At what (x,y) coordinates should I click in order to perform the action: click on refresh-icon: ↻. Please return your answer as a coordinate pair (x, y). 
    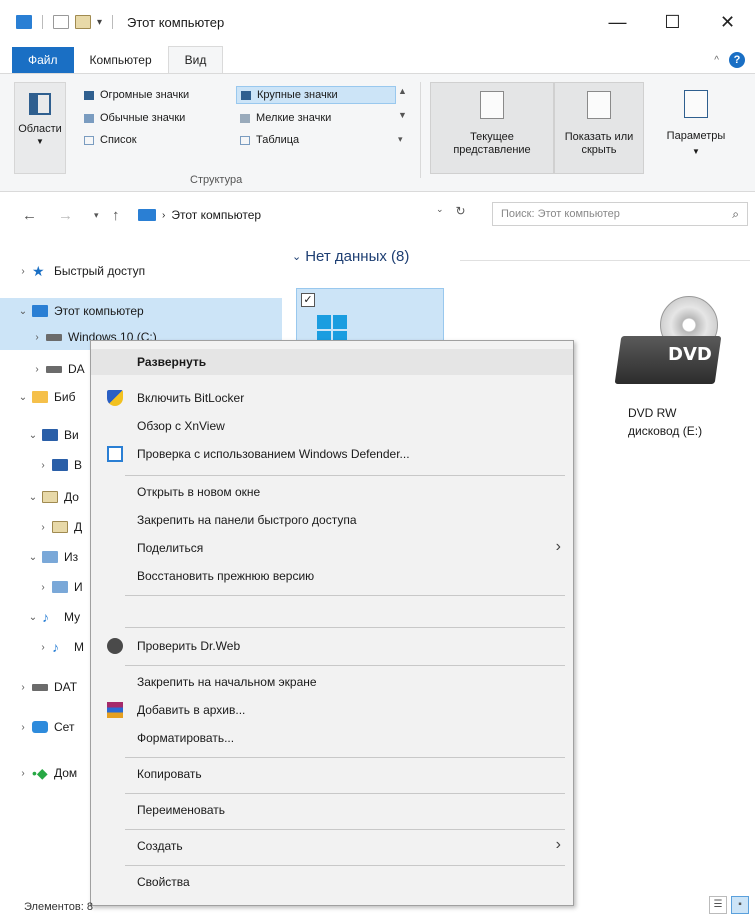
    Looking at the image, I should click on (461, 211).